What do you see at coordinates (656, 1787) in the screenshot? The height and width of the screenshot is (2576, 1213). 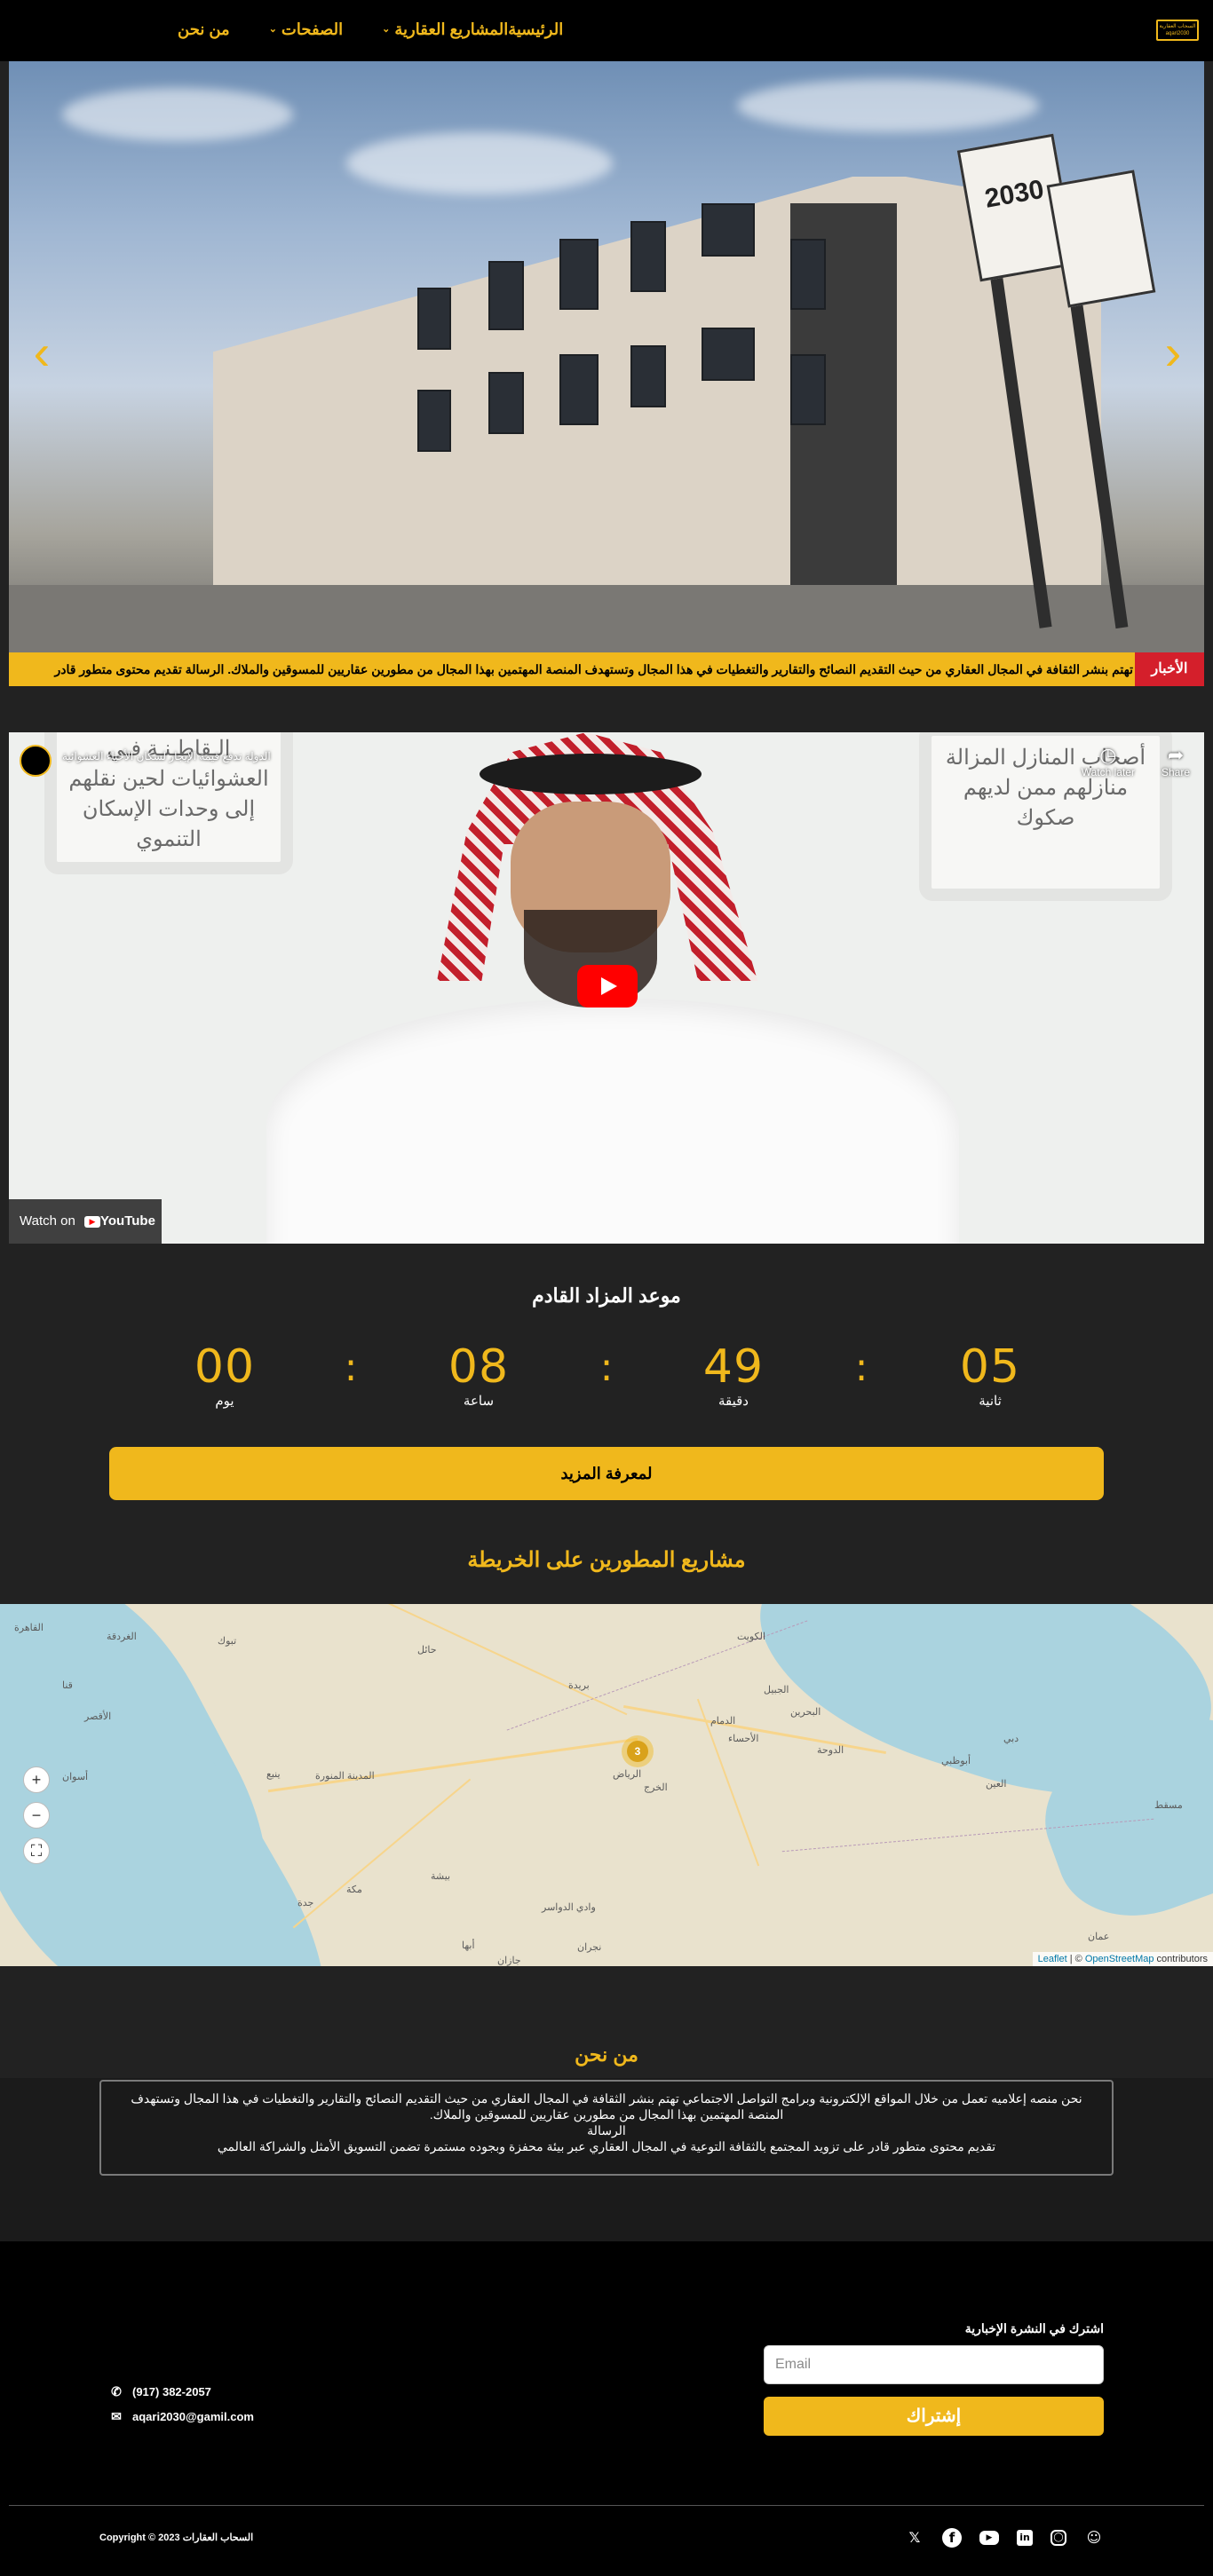 I see `map-label: الخرج` at bounding box center [656, 1787].